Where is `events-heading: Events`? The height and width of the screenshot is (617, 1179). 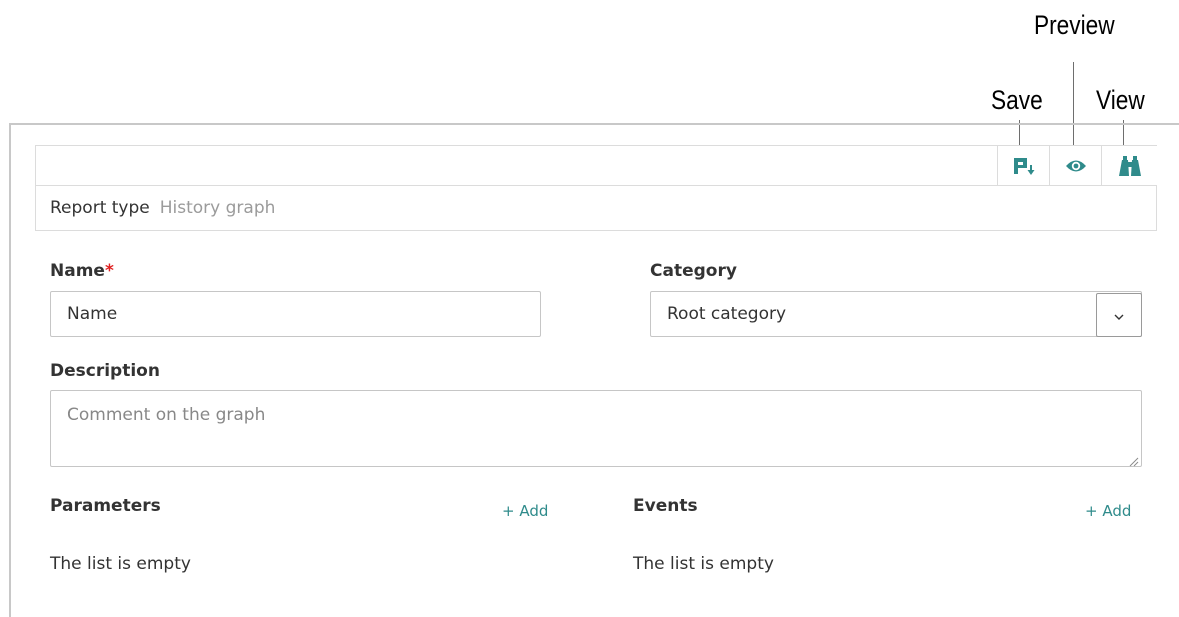
events-heading: Events is located at coordinates (665, 506).